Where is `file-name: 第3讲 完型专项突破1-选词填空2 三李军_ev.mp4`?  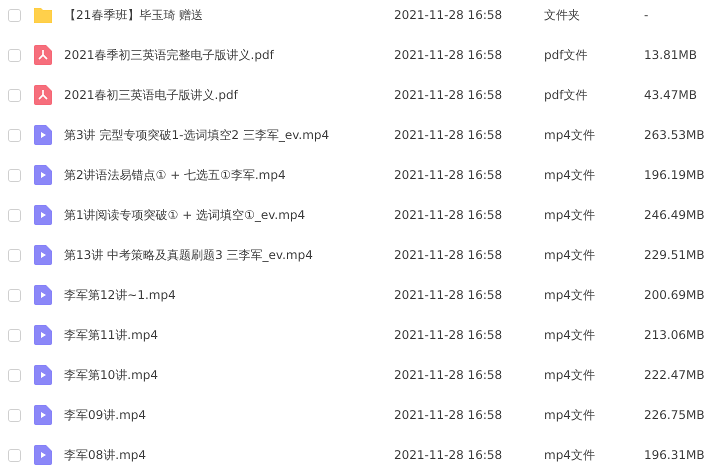 file-name: 第3讲 完型专项突破1-选词填空2 三李军_ev.mp4 is located at coordinates (197, 135).